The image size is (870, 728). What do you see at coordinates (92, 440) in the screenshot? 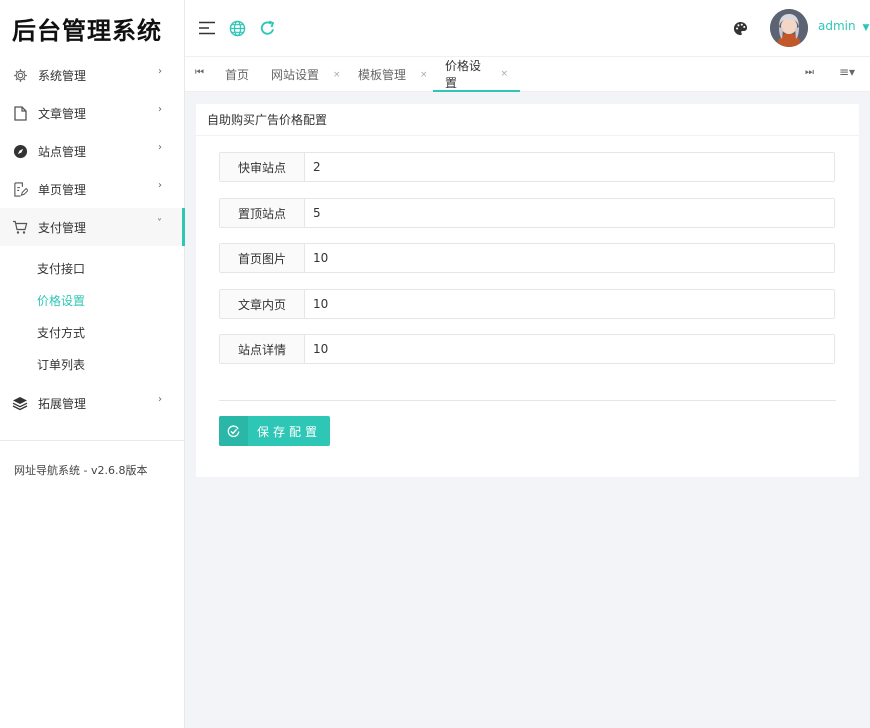
I see `sidebar-divider` at bounding box center [92, 440].